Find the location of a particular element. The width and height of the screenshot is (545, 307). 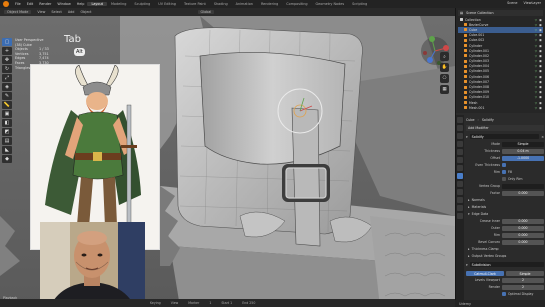

render-tab-icon is located at coordinates (460, 128).